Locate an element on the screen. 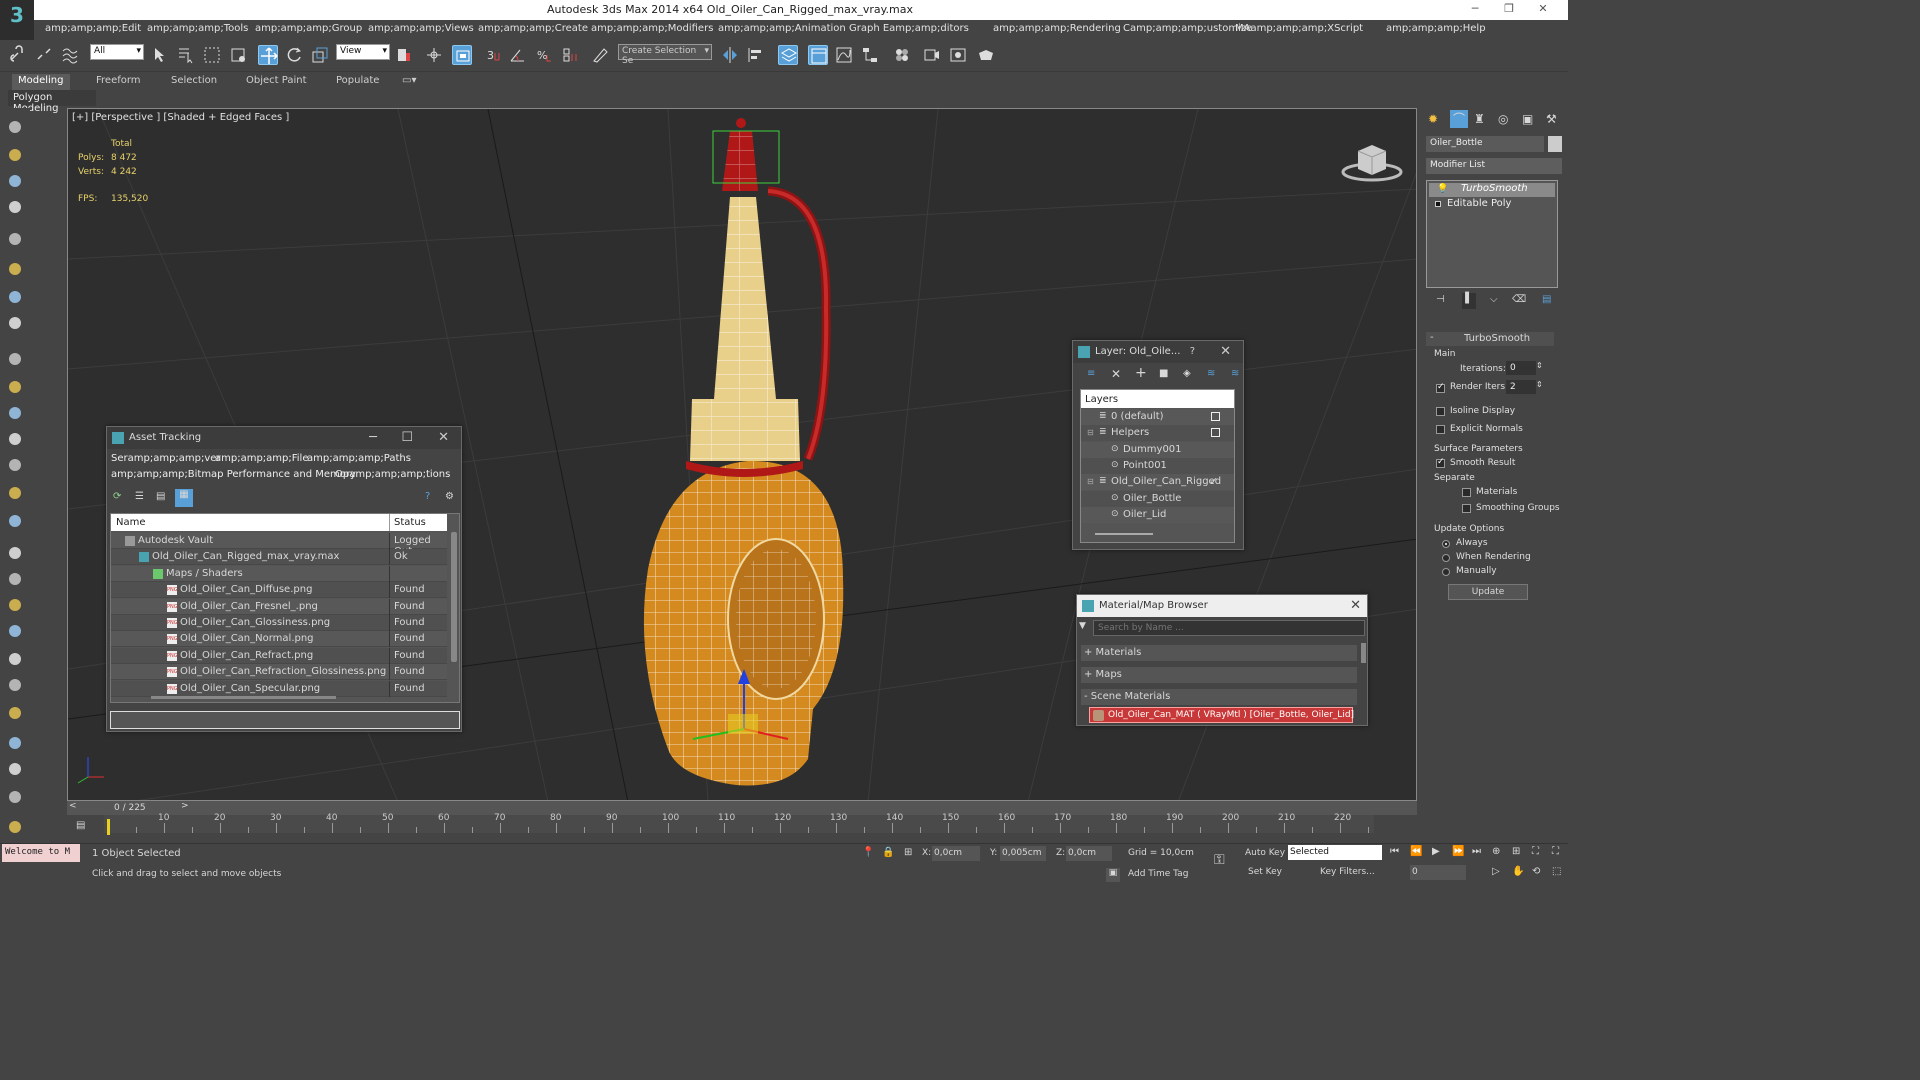 This screenshot has width=1920, height=1080. update-button: Update is located at coordinates (1488, 592).